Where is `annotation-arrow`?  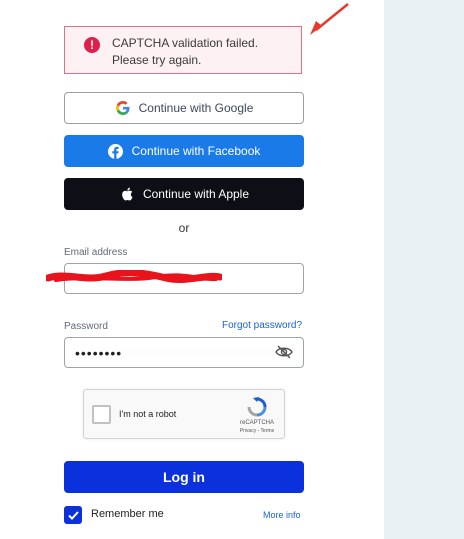
annotation-arrow is located at coordinates (329, 19).